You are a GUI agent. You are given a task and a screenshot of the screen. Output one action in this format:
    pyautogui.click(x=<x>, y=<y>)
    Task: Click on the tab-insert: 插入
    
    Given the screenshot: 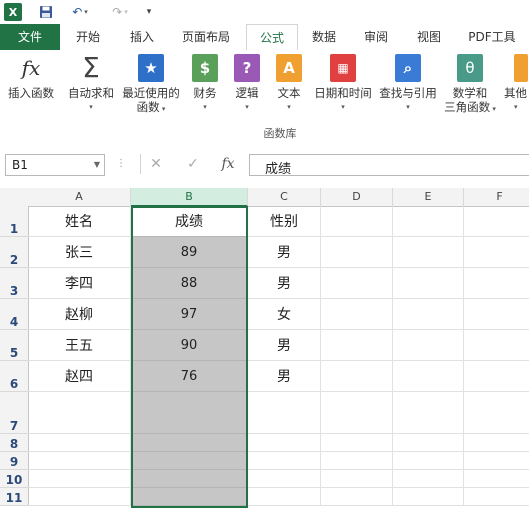 What is the action you would take?
    pyautogui.click(x=142, y=37)
    